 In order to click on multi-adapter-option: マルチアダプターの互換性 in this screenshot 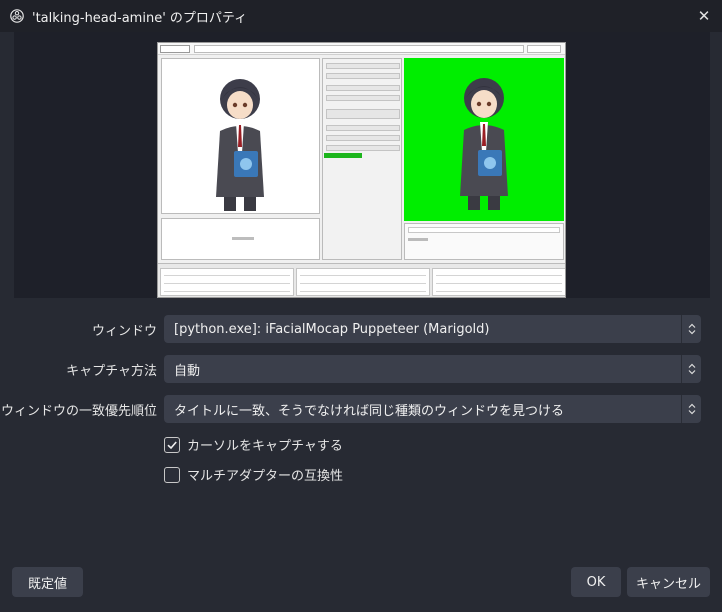, I will do `click(253, 474)`.